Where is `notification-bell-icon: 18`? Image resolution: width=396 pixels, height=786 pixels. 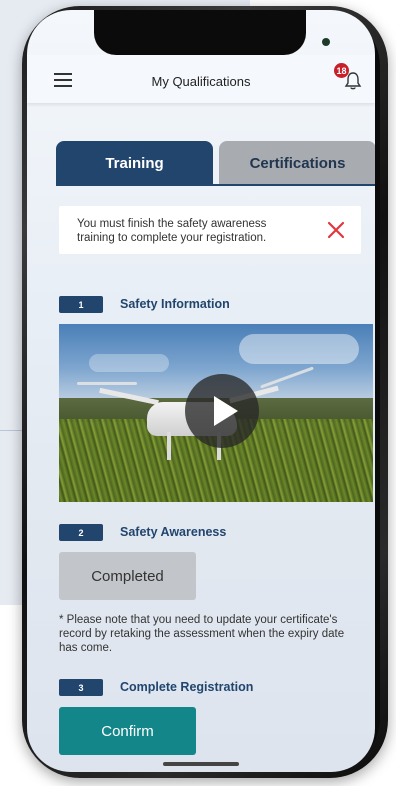 notification-bell-icon: 18 is located at coordinates (349, 77).